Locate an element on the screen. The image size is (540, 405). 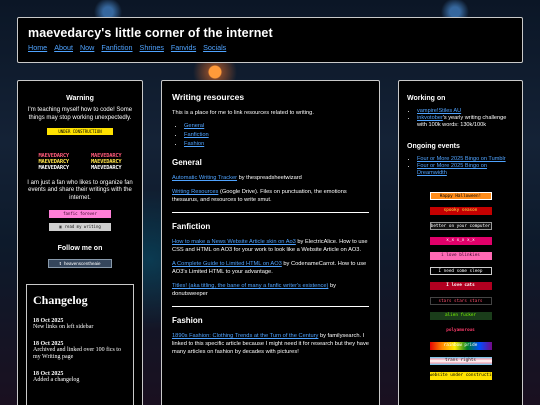
resource-desc: by thespreadsheetwizard is located at coordinates (269, 178).